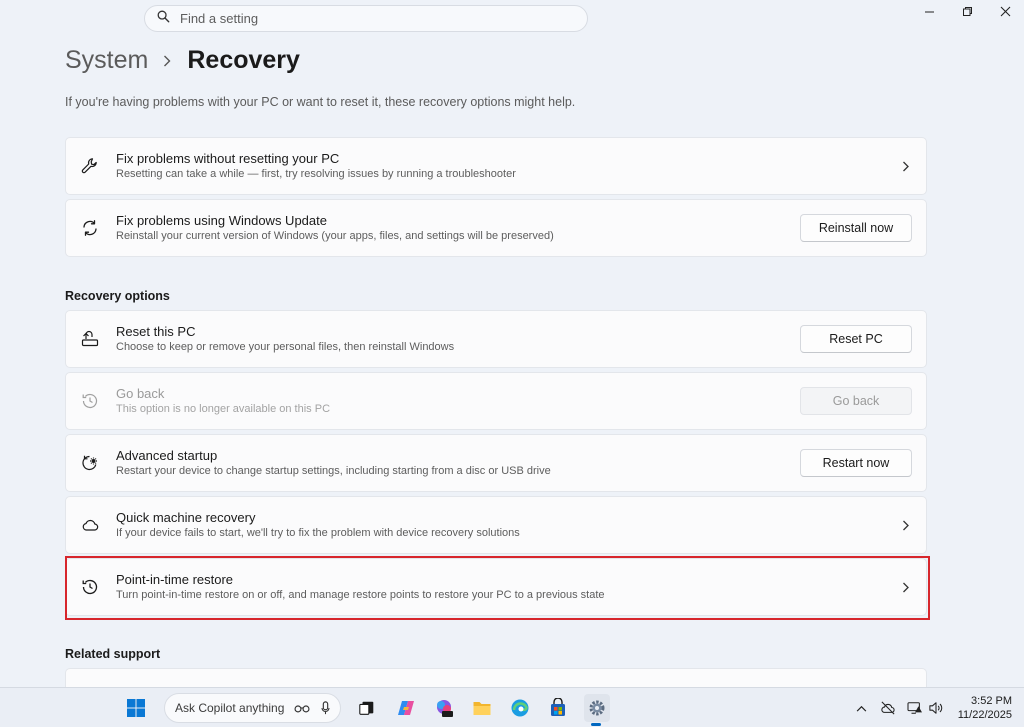 The width and height of the screenshot is (1024, 727). I want to click on glasses-icon, so click(302, 708).